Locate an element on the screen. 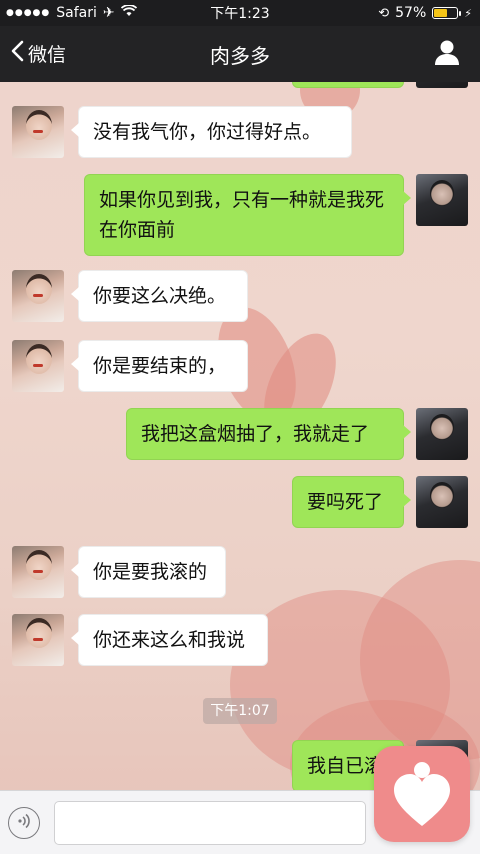  chat-title: 肉多多 is located at coordinates (240, 56).